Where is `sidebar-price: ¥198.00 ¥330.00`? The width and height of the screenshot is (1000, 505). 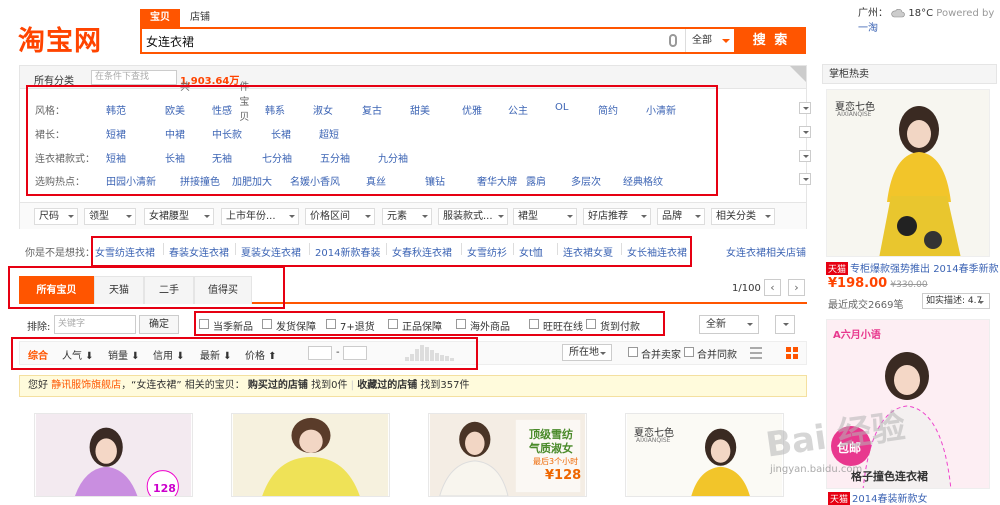 sidebar-price: ¥198.00 ¥330.00 is located at coordinates (878, 283).